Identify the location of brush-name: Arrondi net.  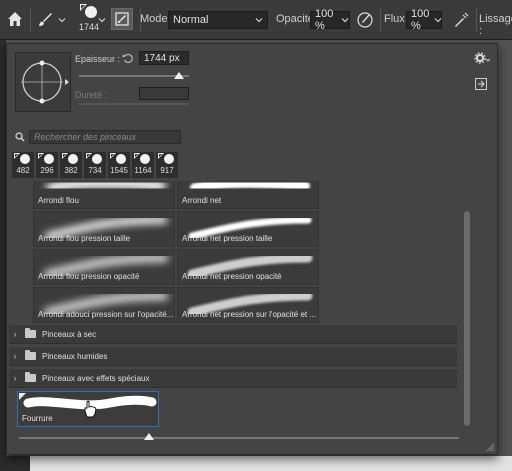
(202, 200).